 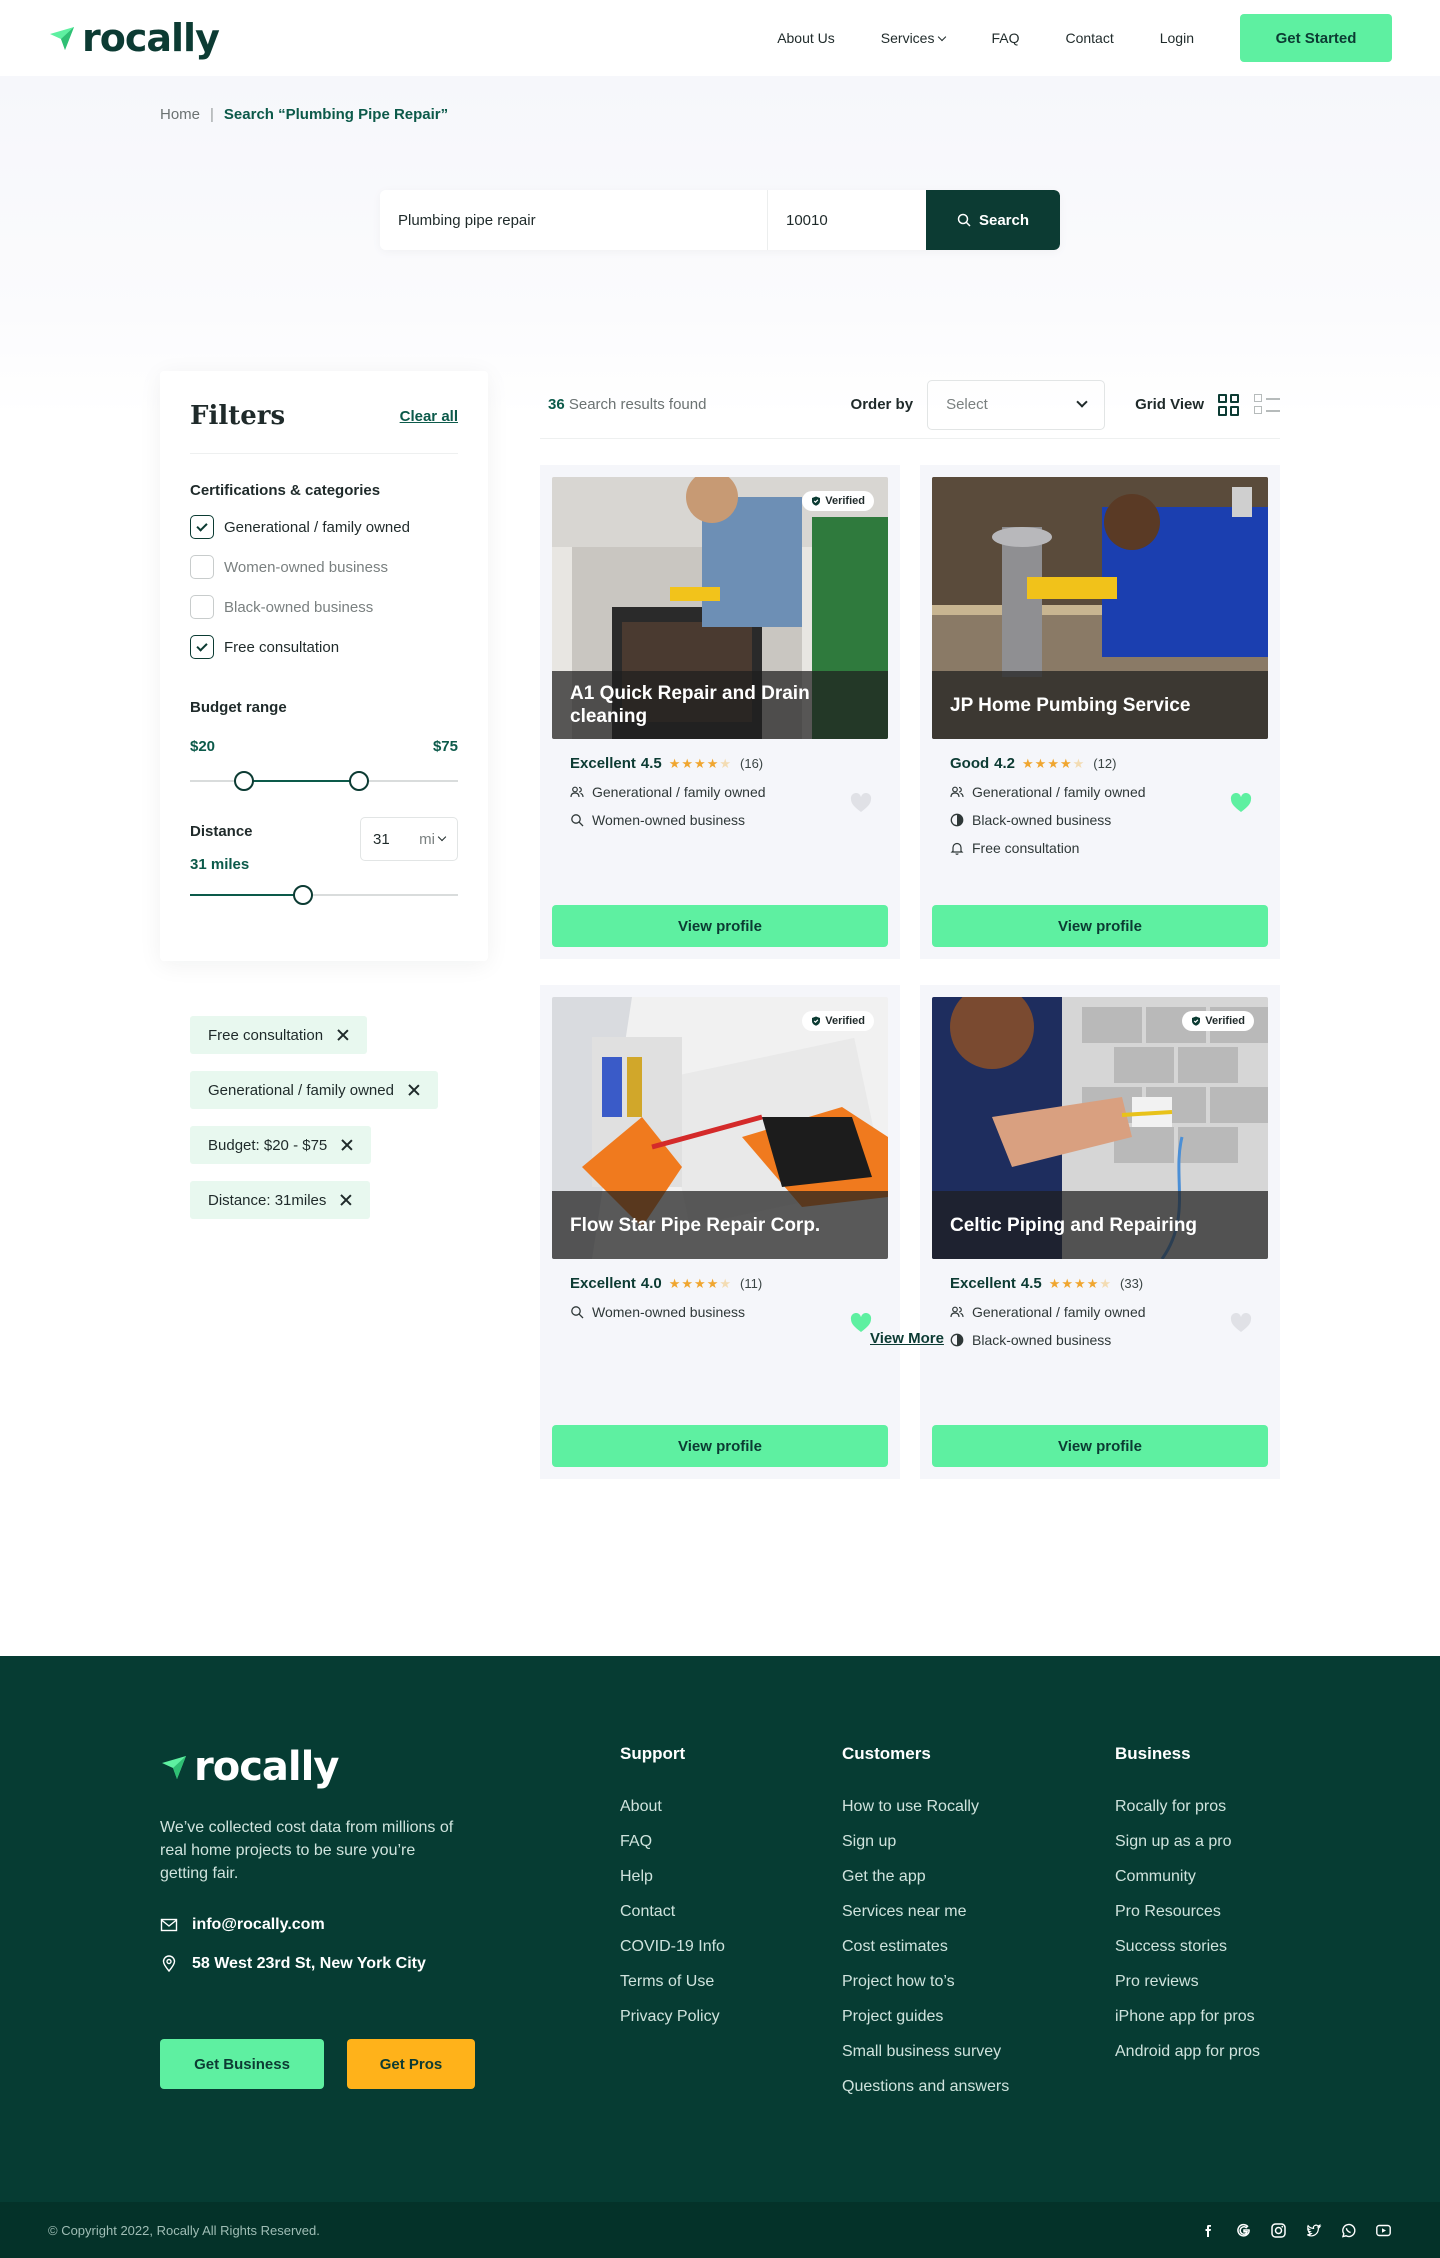 What do you see at coordinates (324, 567) in the screenshot?
I see `category-checkbox-row: Women-owned business` at bounding box center [324, 567].